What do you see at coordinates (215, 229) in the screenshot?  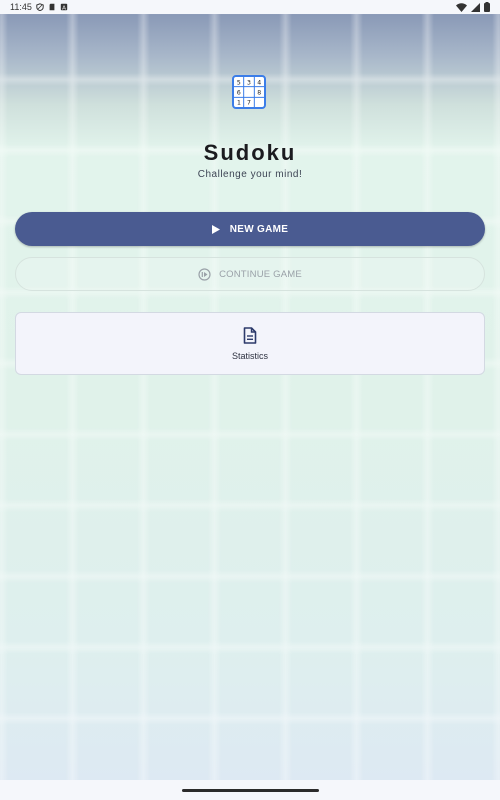 I see `play-icon` at bounding box center [215, 229].